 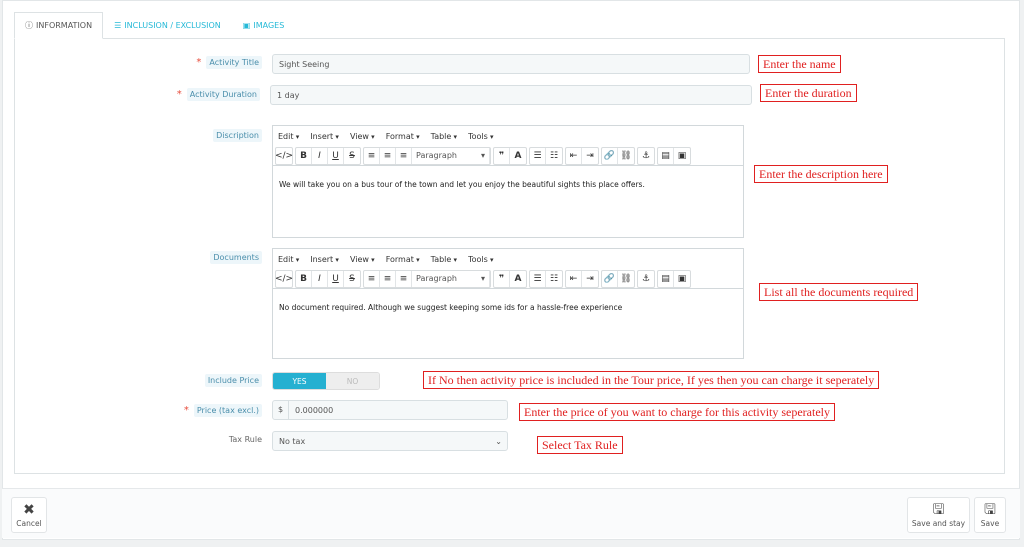 What do you see at coordinates (390, 410) in the screenshot?
I see `price-input: $0.000000` at bounding box center [390, 410].